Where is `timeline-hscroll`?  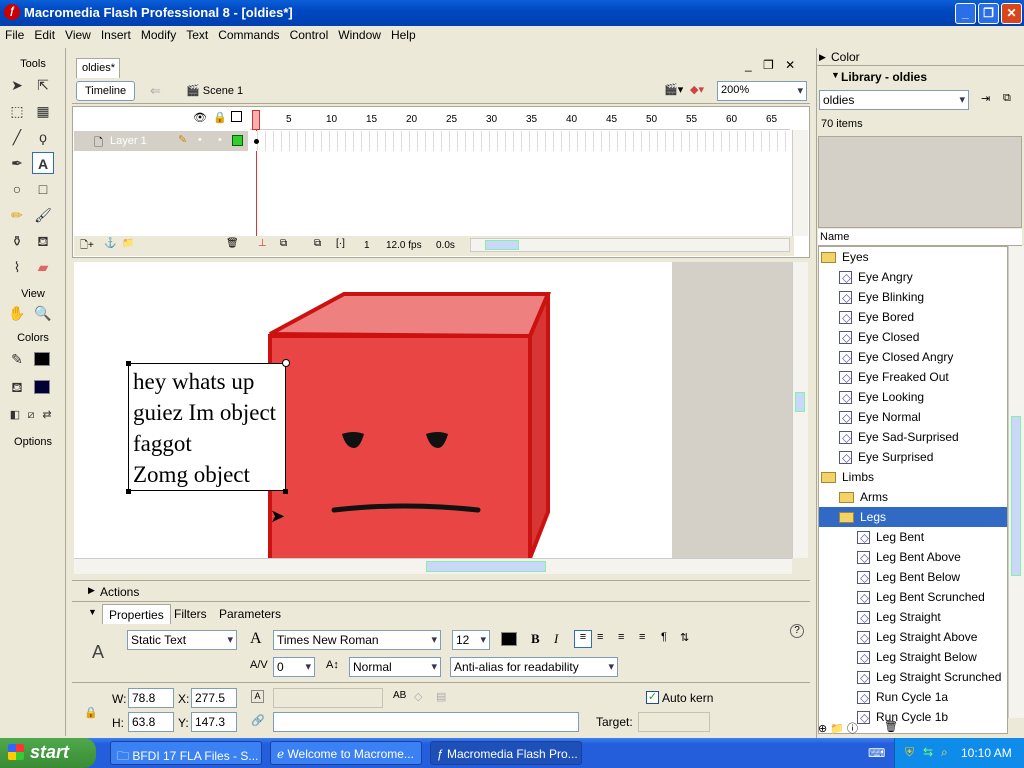 timeline-hscroll is located at coordinates (630, 245).